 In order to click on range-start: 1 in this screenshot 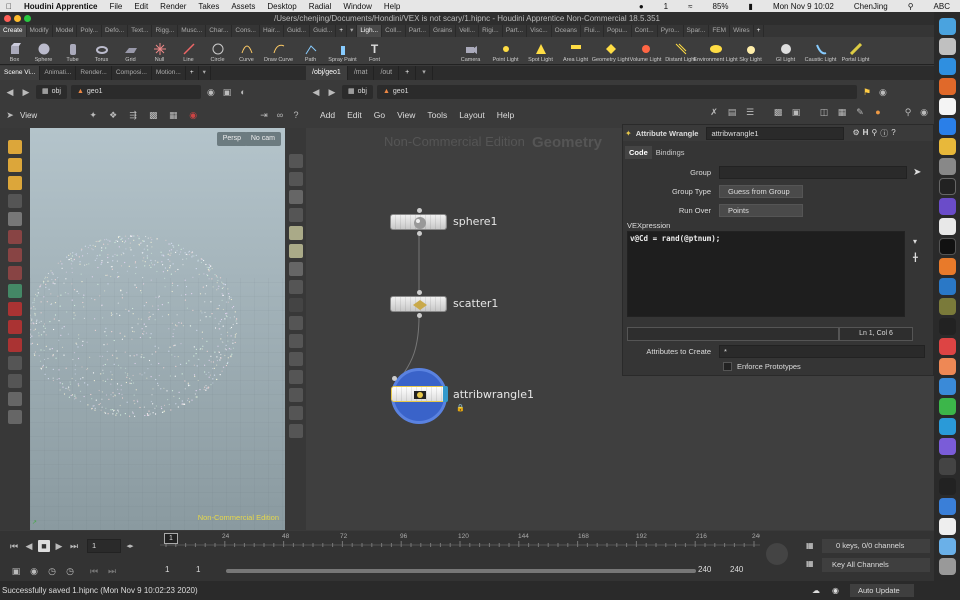, I will do `click(167, 569)`.